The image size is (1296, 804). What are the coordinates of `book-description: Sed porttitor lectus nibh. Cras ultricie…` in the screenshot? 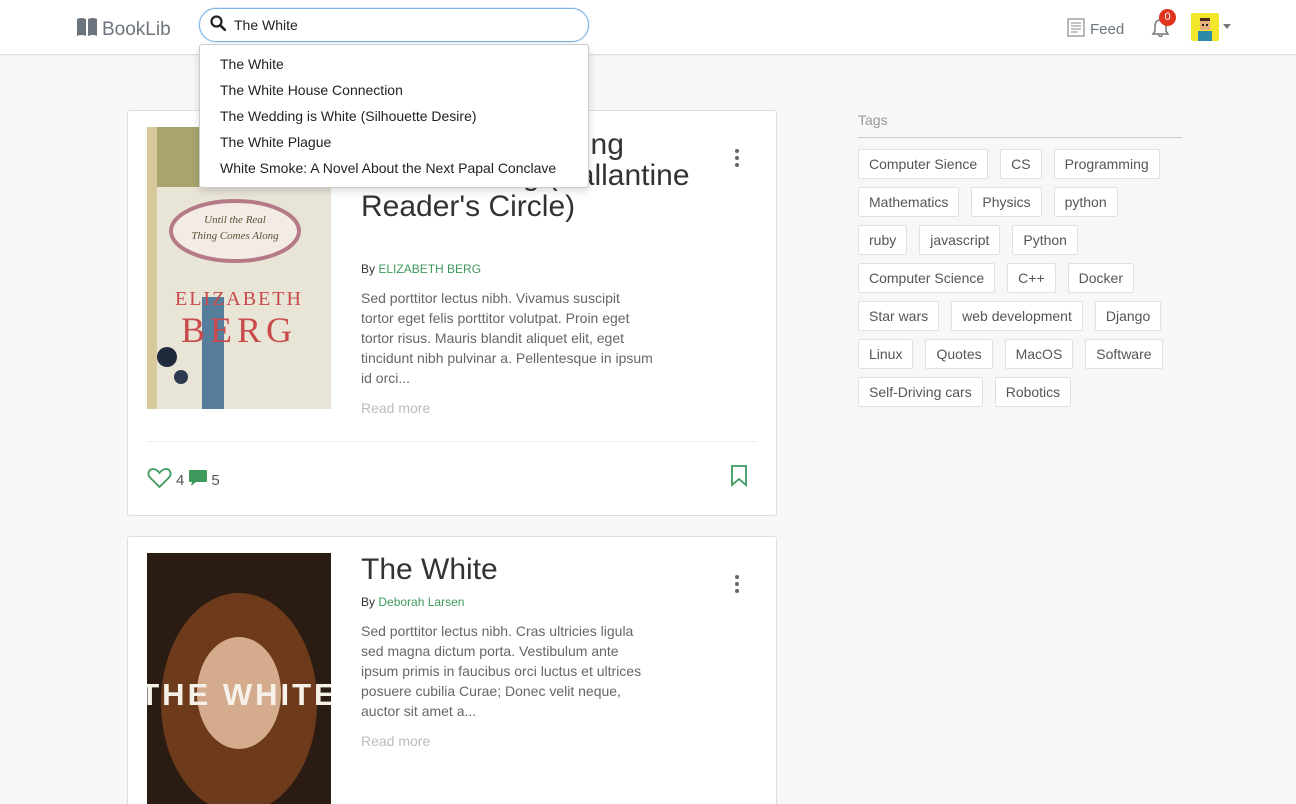 It's located at (501, 671).